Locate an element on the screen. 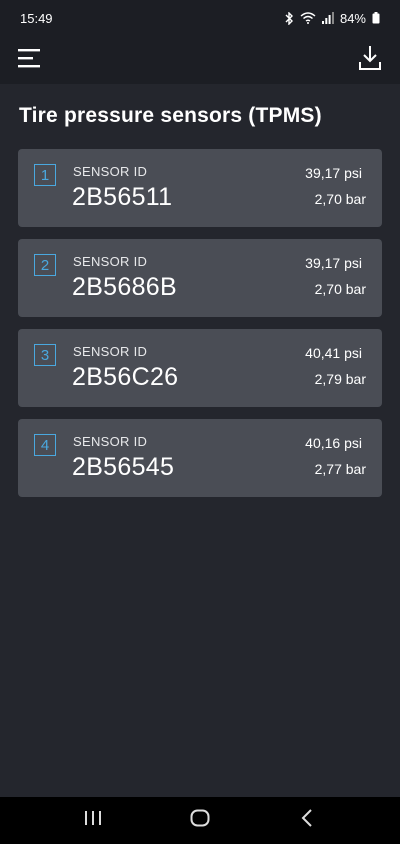 The image size is (400, 844). pressure-psi: 40,16 psi is located at coordinates (333, 443).